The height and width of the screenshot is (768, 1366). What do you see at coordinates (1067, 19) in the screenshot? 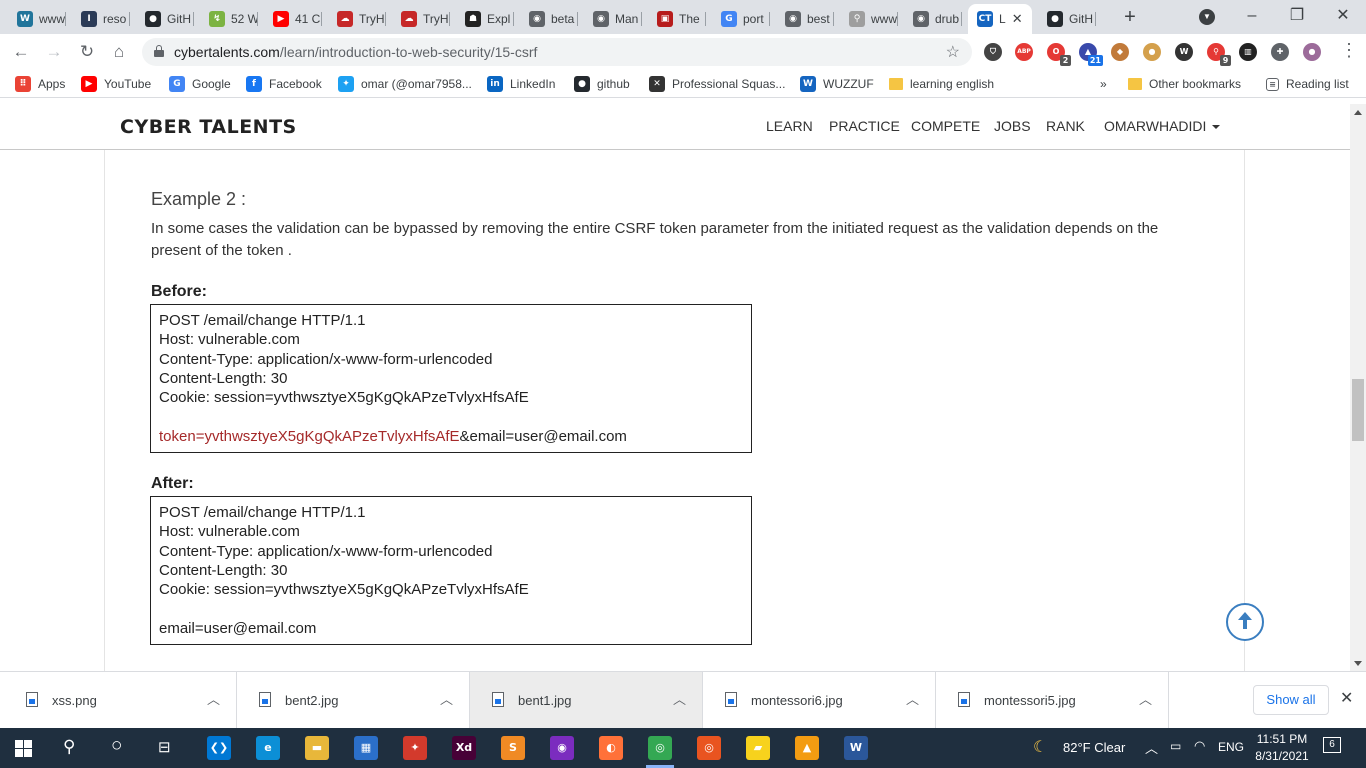
I see `tab-17: ● GitH` at bounding box center [1067, 19].